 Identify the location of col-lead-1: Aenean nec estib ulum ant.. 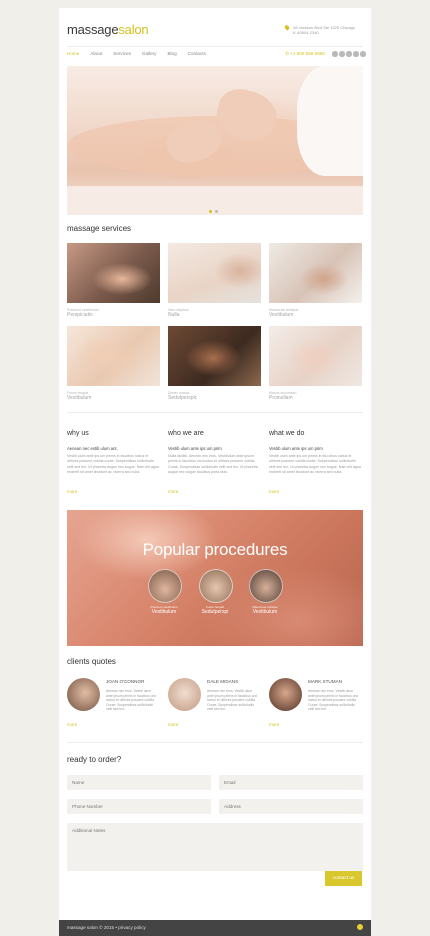
(92, 448).